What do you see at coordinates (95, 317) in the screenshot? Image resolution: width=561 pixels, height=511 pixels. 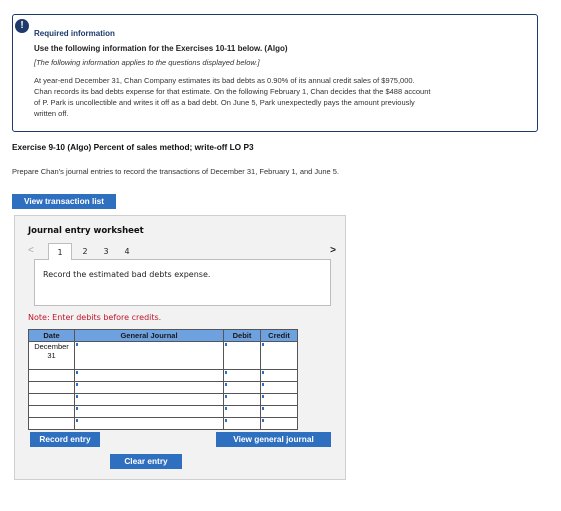 I see `debits-note: Note: Enter debits before credits.` at bounding box center [95, 317].